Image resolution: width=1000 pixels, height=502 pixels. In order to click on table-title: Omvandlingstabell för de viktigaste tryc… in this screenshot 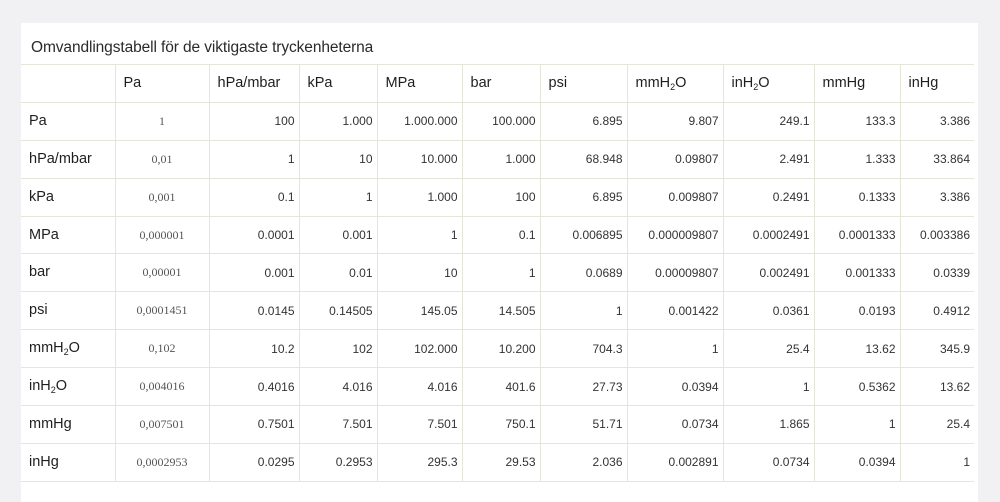, I will do `click(202, 47)`.